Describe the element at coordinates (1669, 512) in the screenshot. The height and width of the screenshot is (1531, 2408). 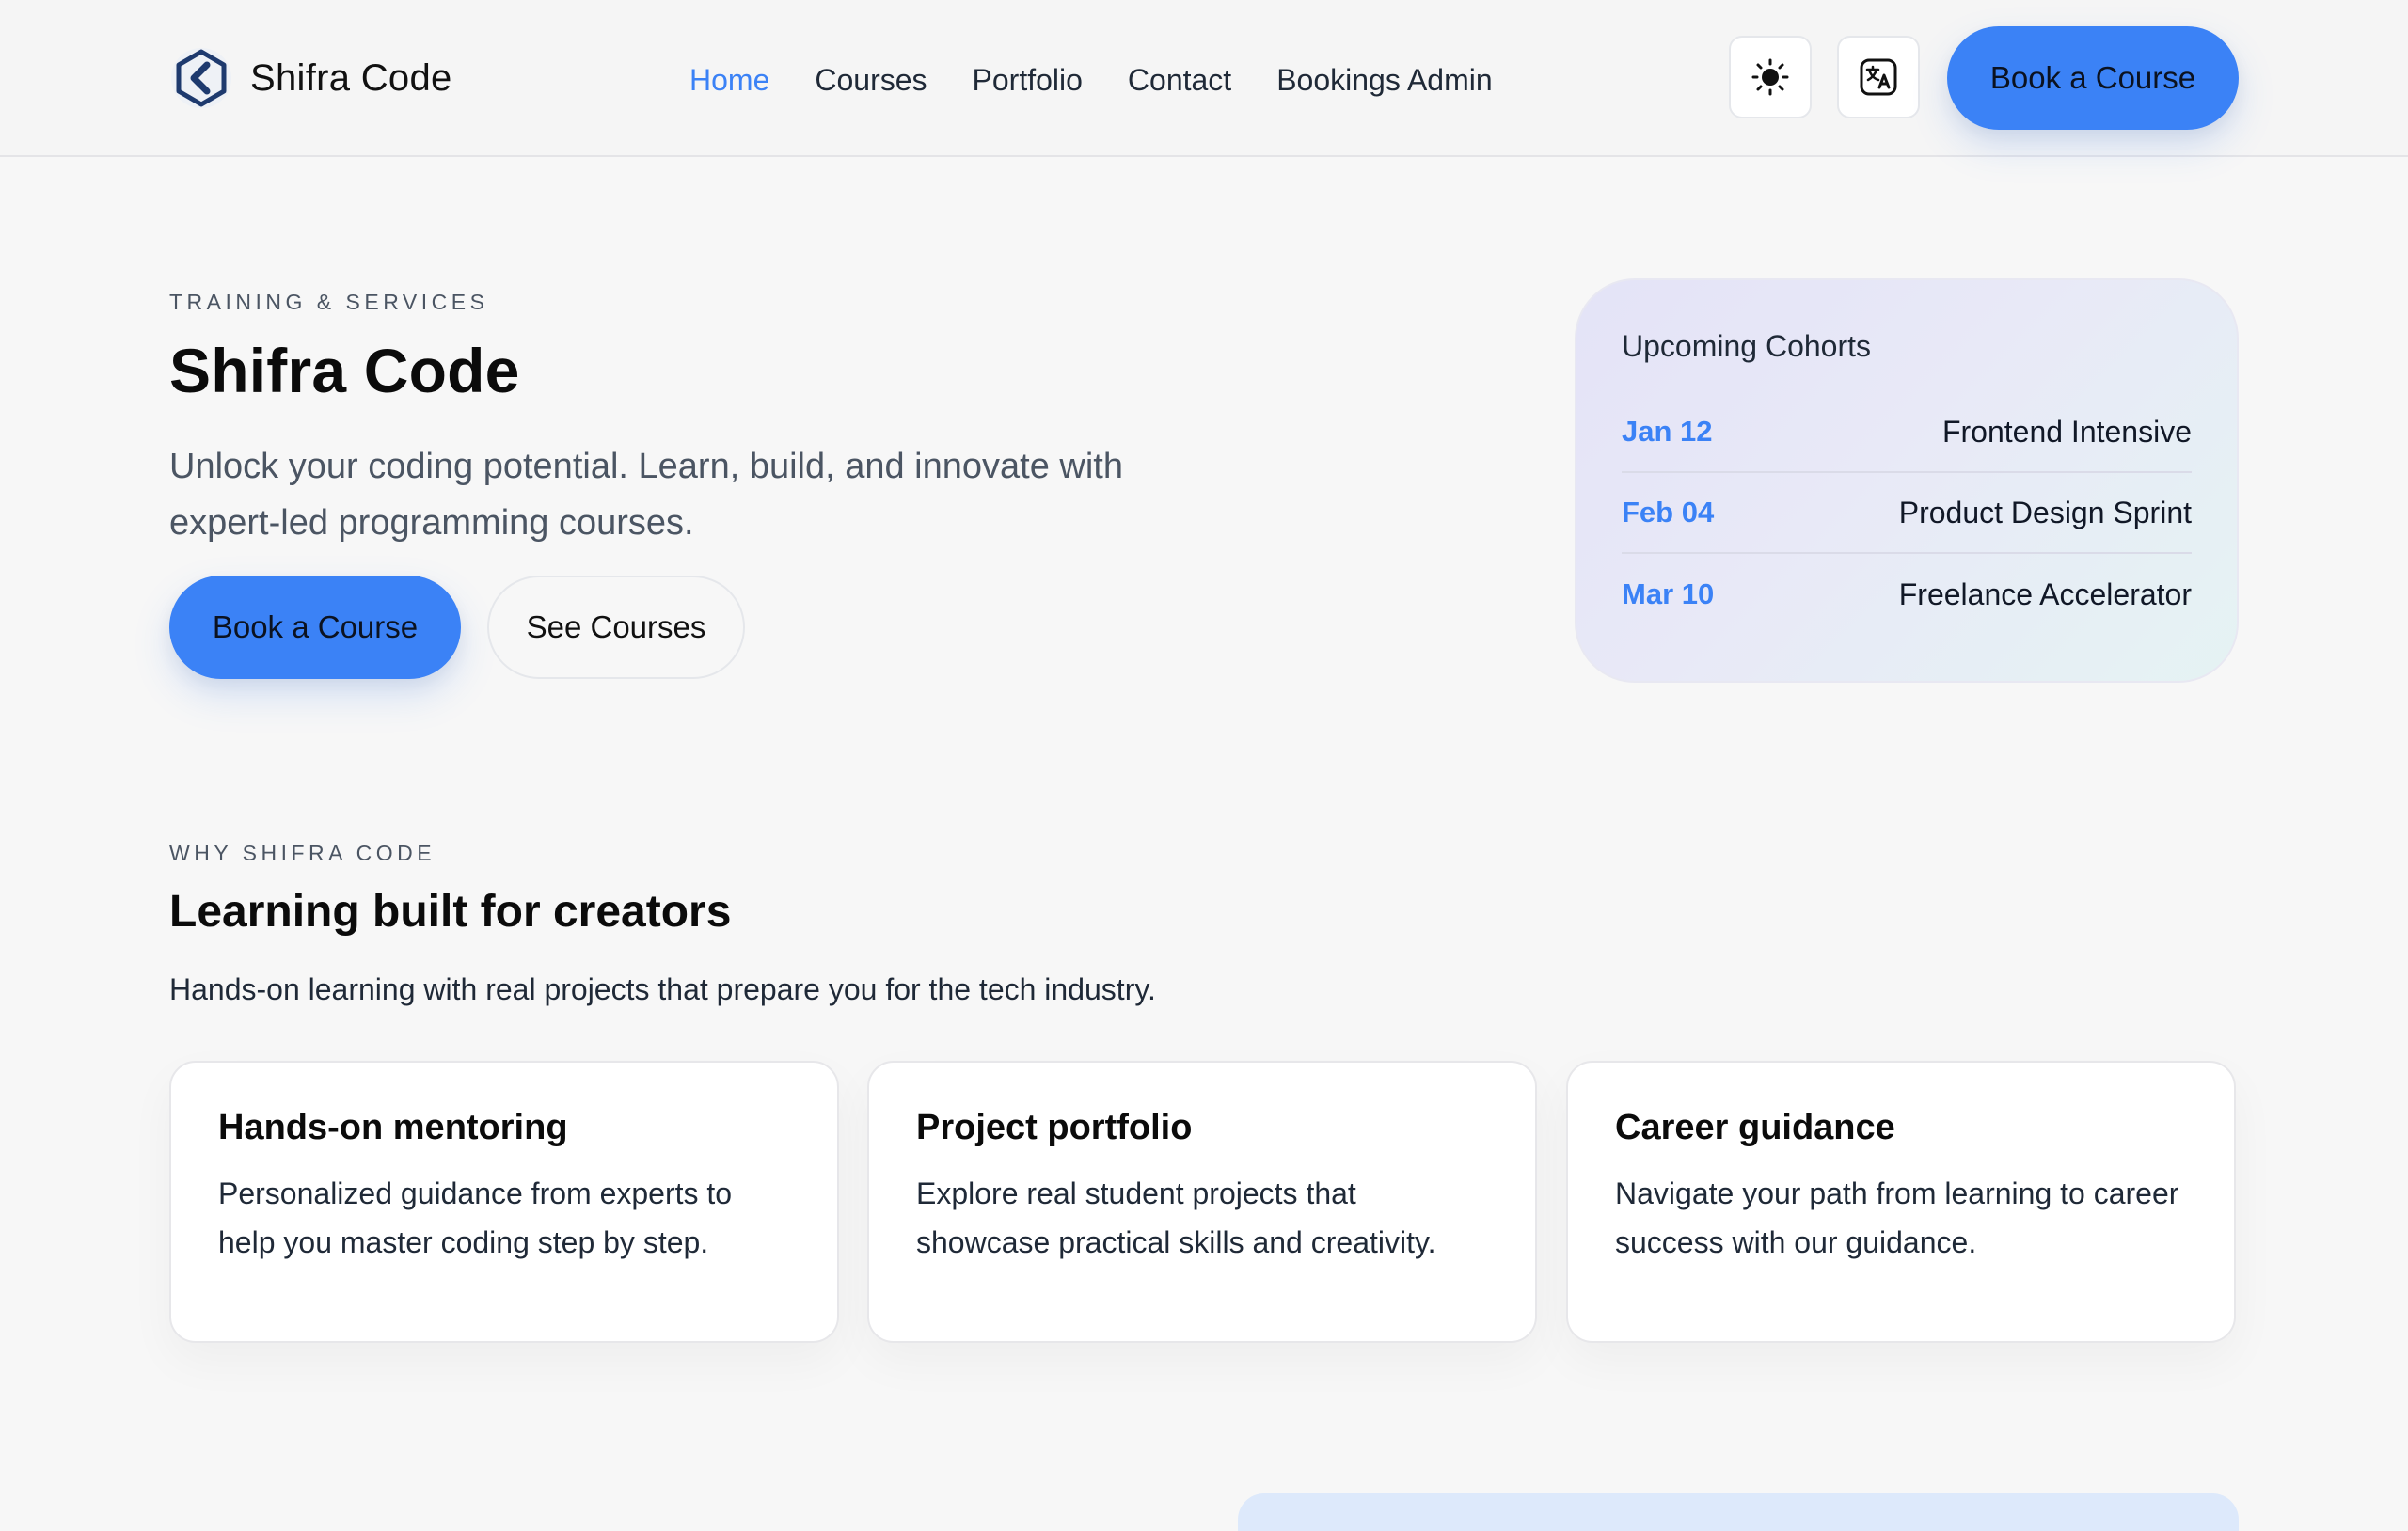
I see `cohort-date: Feb 04` at that location.